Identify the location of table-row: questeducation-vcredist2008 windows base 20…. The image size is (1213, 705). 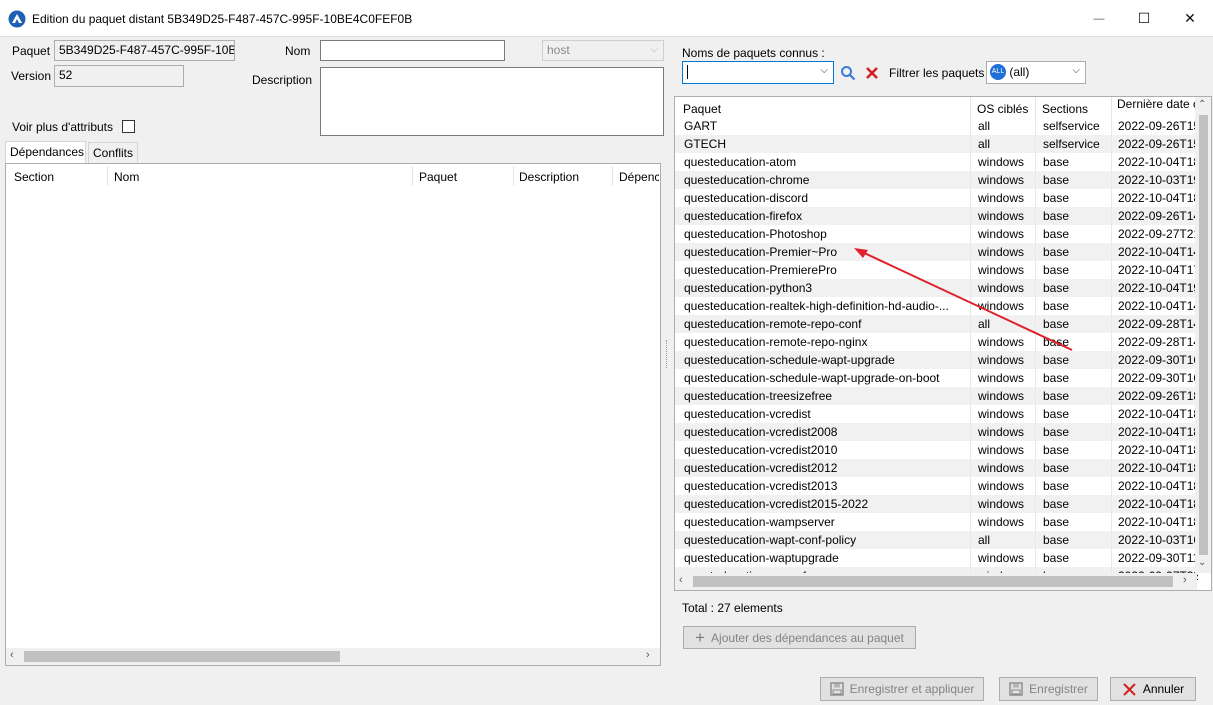
(936, 432).